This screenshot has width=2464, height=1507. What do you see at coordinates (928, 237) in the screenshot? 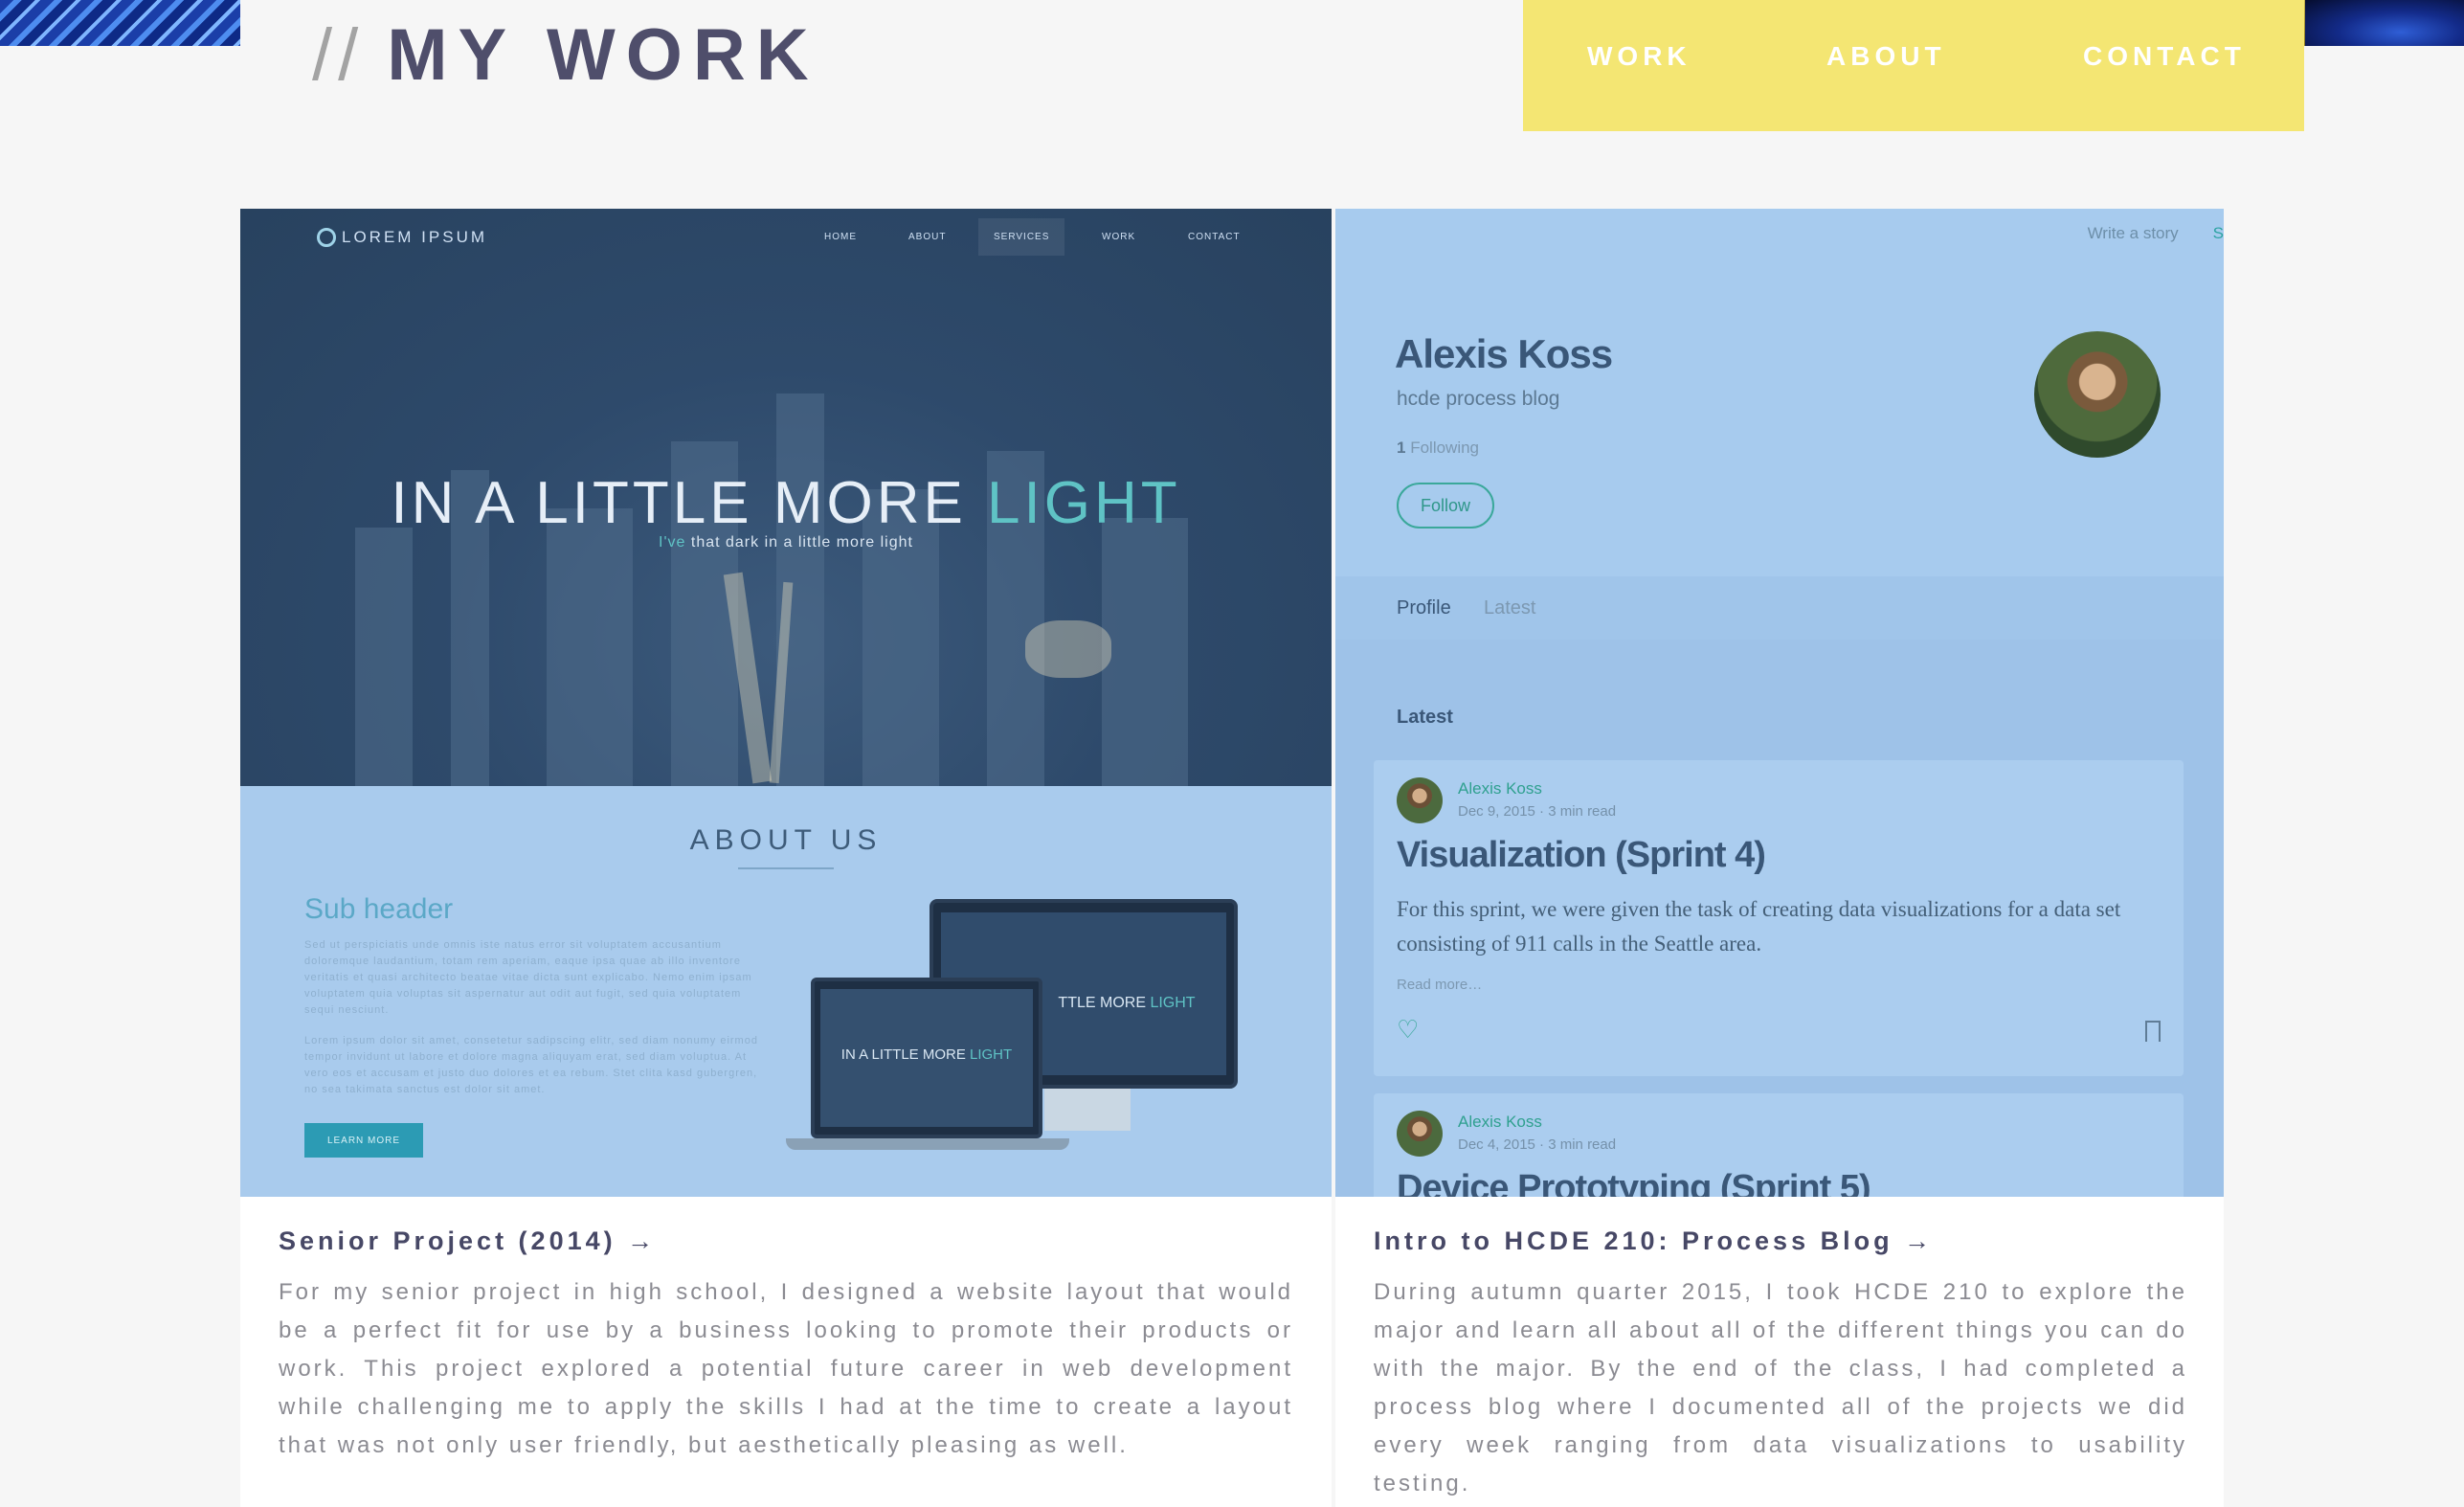
I see `preview-nav-about: ABOUT` at bounding box center [928, 237].